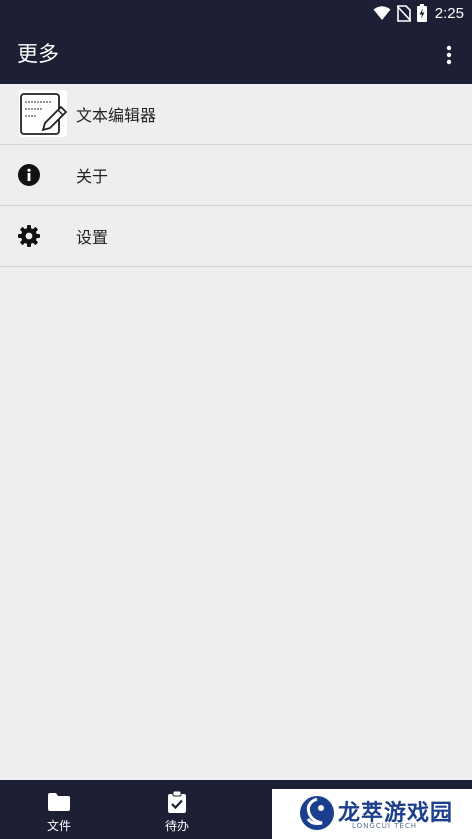 The height and width of the screenshot is (839, 472). I want to click on watermark: 龙萃游戏园 LONGCUI TECH, so click(372, 814).